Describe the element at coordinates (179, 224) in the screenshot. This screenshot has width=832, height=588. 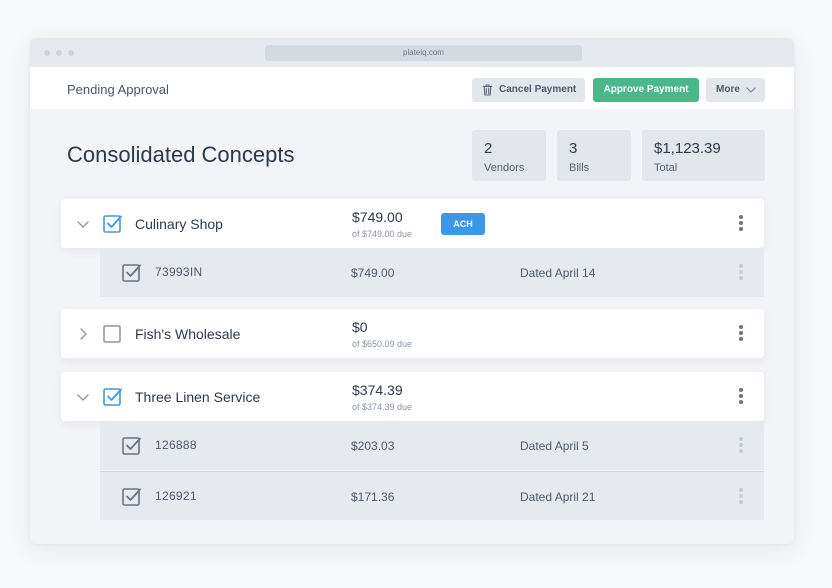
I see `vendor-name: Culinary Shop` at that location.